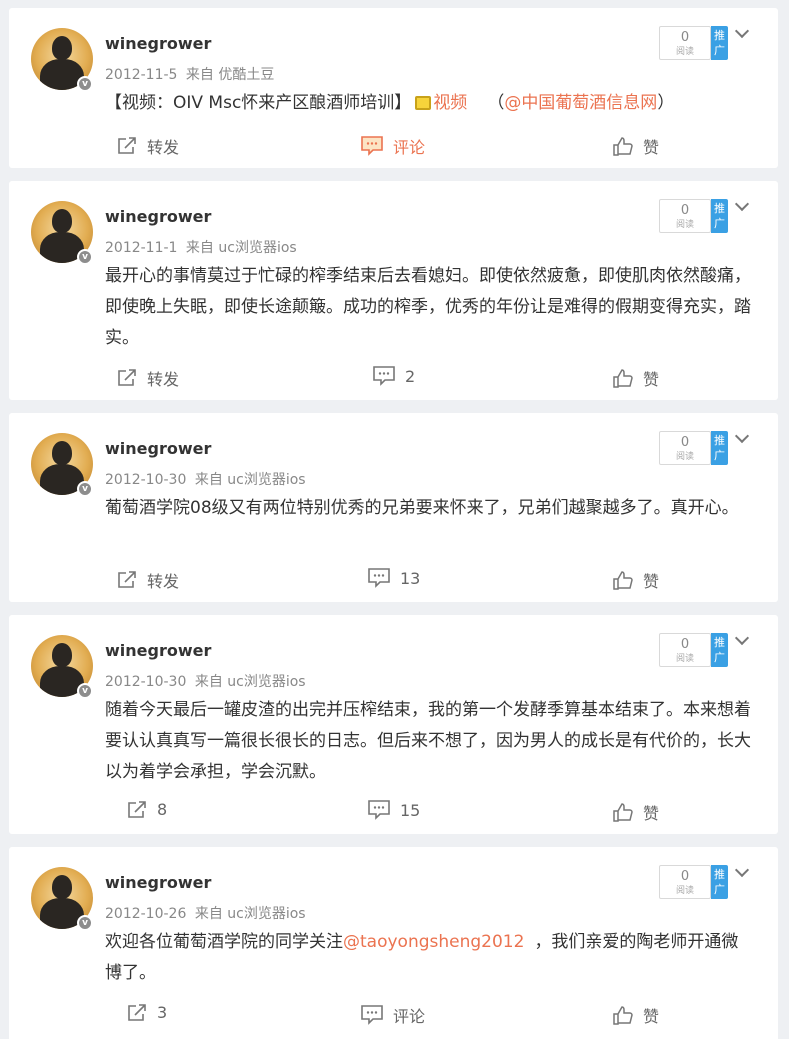  I want to click on video-icon, so click(423, 103).